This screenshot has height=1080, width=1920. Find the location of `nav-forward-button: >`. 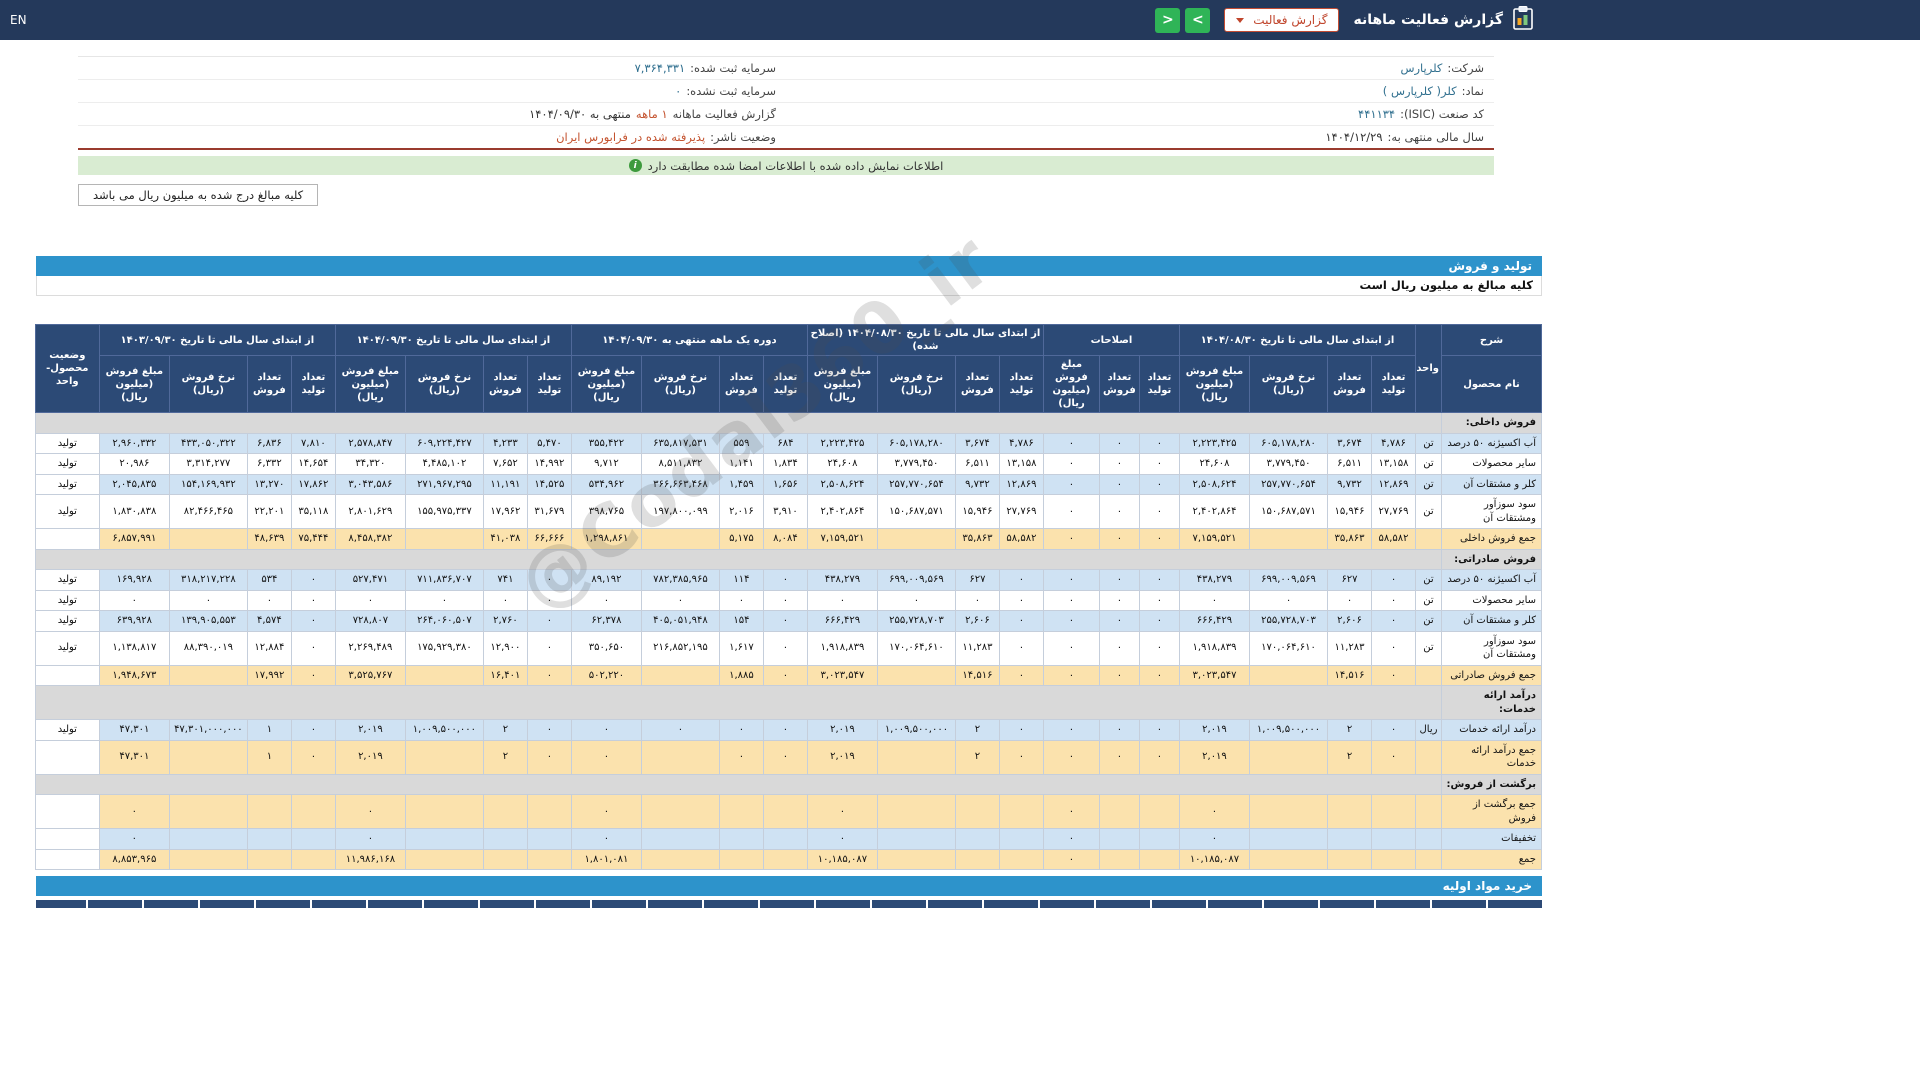

nav-forward-button: > is located at coordinates (1198, 20).